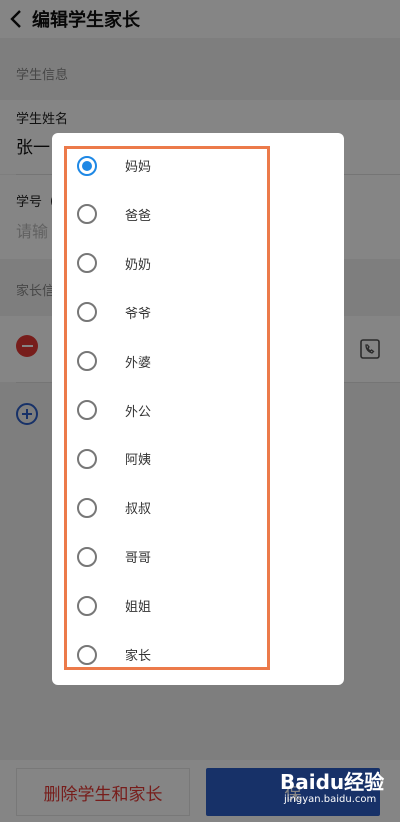 This screenshot has width=400, height=822. I want to click on watermark: Baidu经验 jingyan.baidu.com, so click(336, 790).